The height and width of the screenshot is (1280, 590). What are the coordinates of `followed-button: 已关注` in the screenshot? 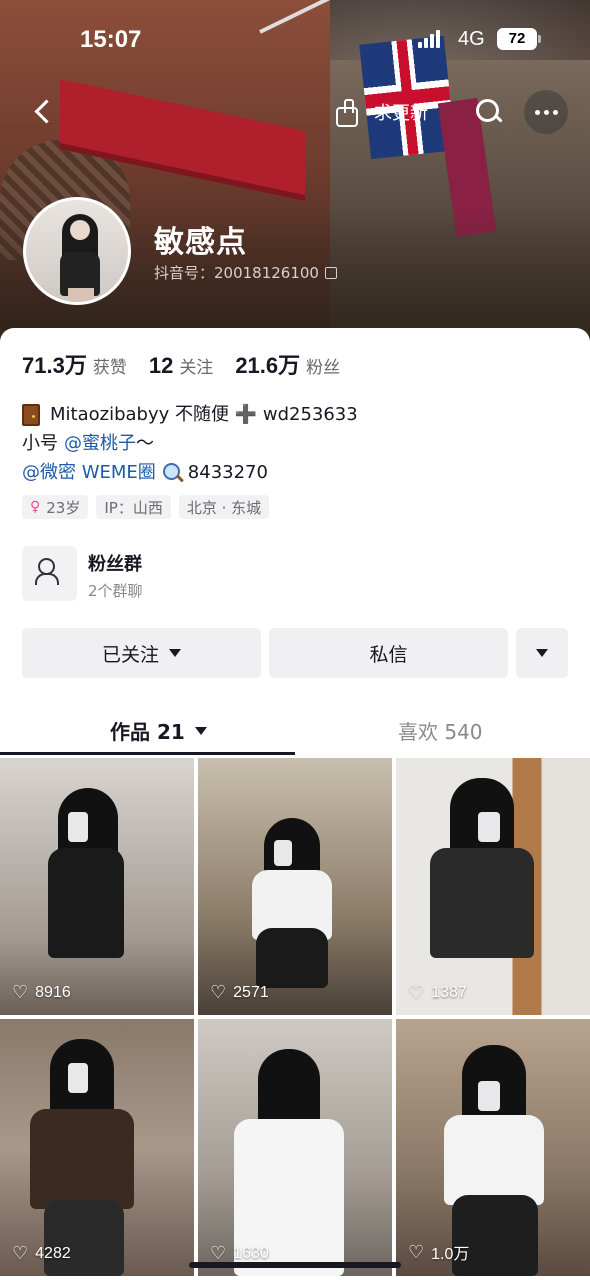 It's located at (141, 653).